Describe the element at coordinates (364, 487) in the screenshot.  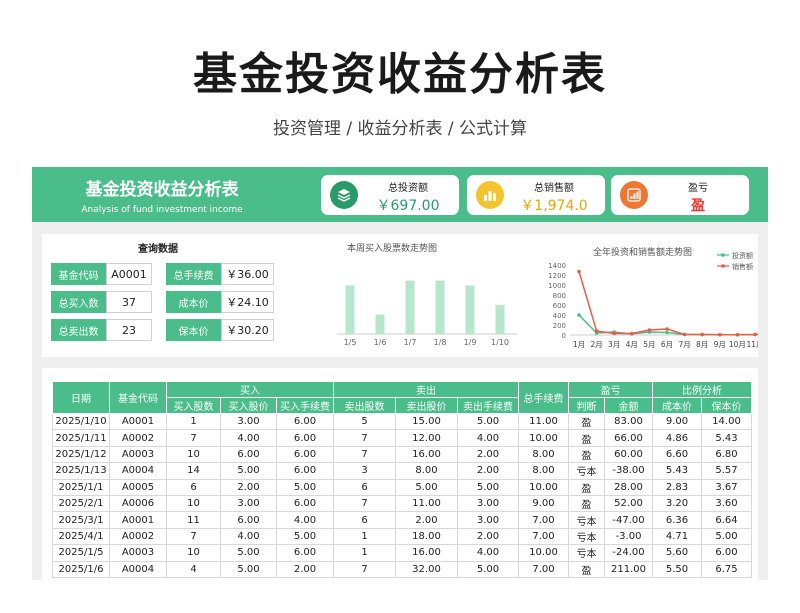
I see `table-cell: 6` at that location.